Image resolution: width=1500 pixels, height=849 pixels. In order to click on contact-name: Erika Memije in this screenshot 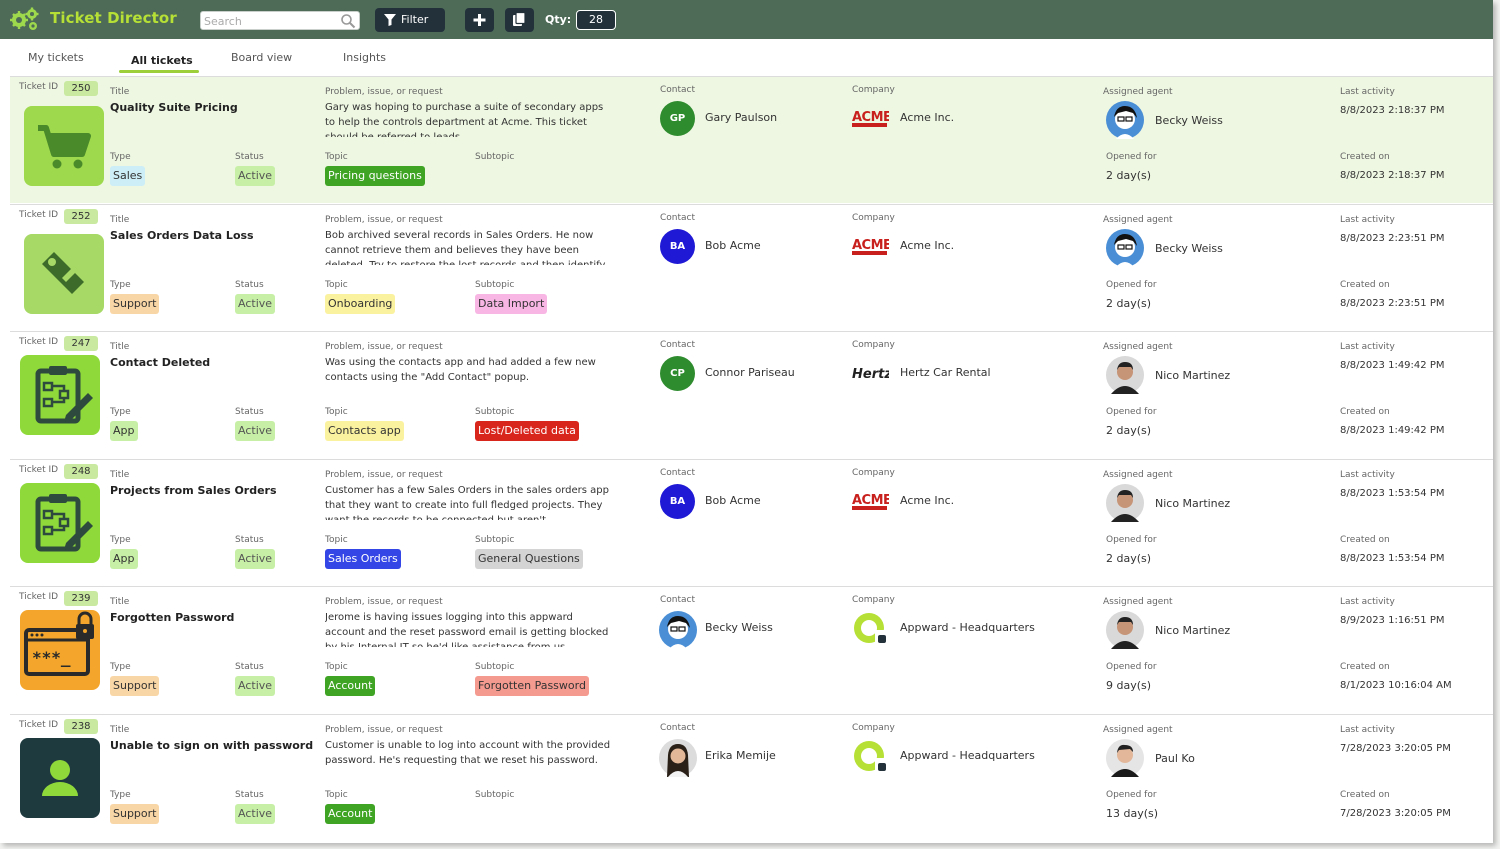, I will do `click(740, 755)`.